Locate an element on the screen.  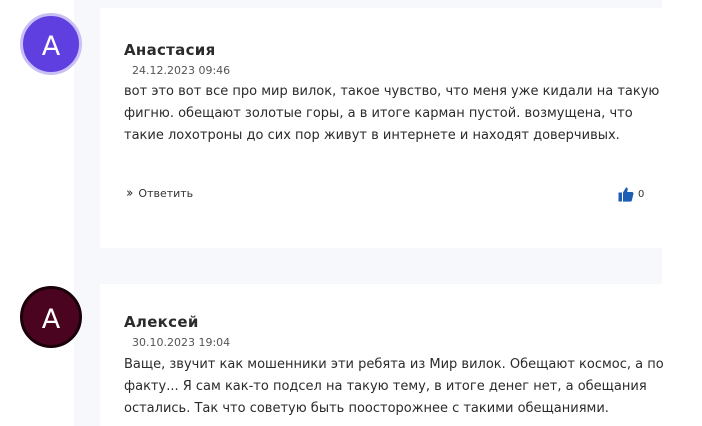
like-count: 0 is located at coordinates (641, 194).